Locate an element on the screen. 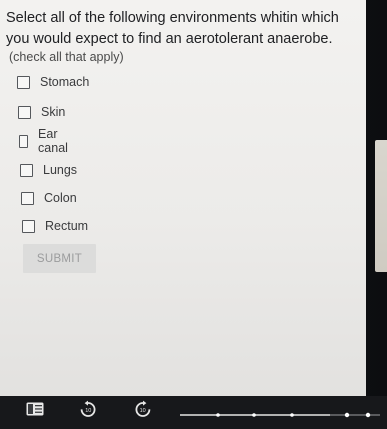  progress-track is located at coordinates (280, 415).